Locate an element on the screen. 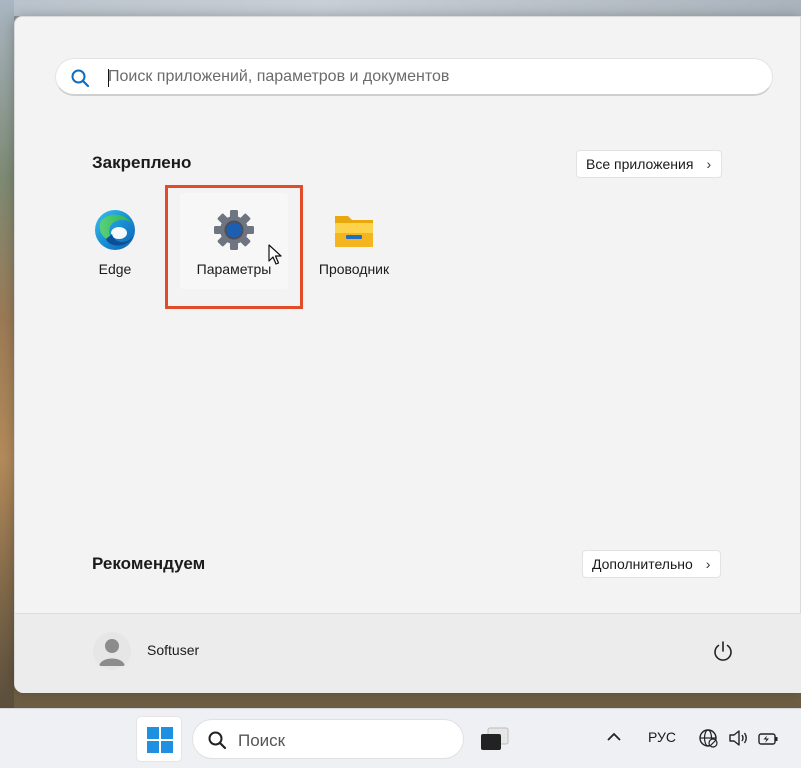 The image size is (801, 768). app-label: Edge is located at coordinates (115, 269).